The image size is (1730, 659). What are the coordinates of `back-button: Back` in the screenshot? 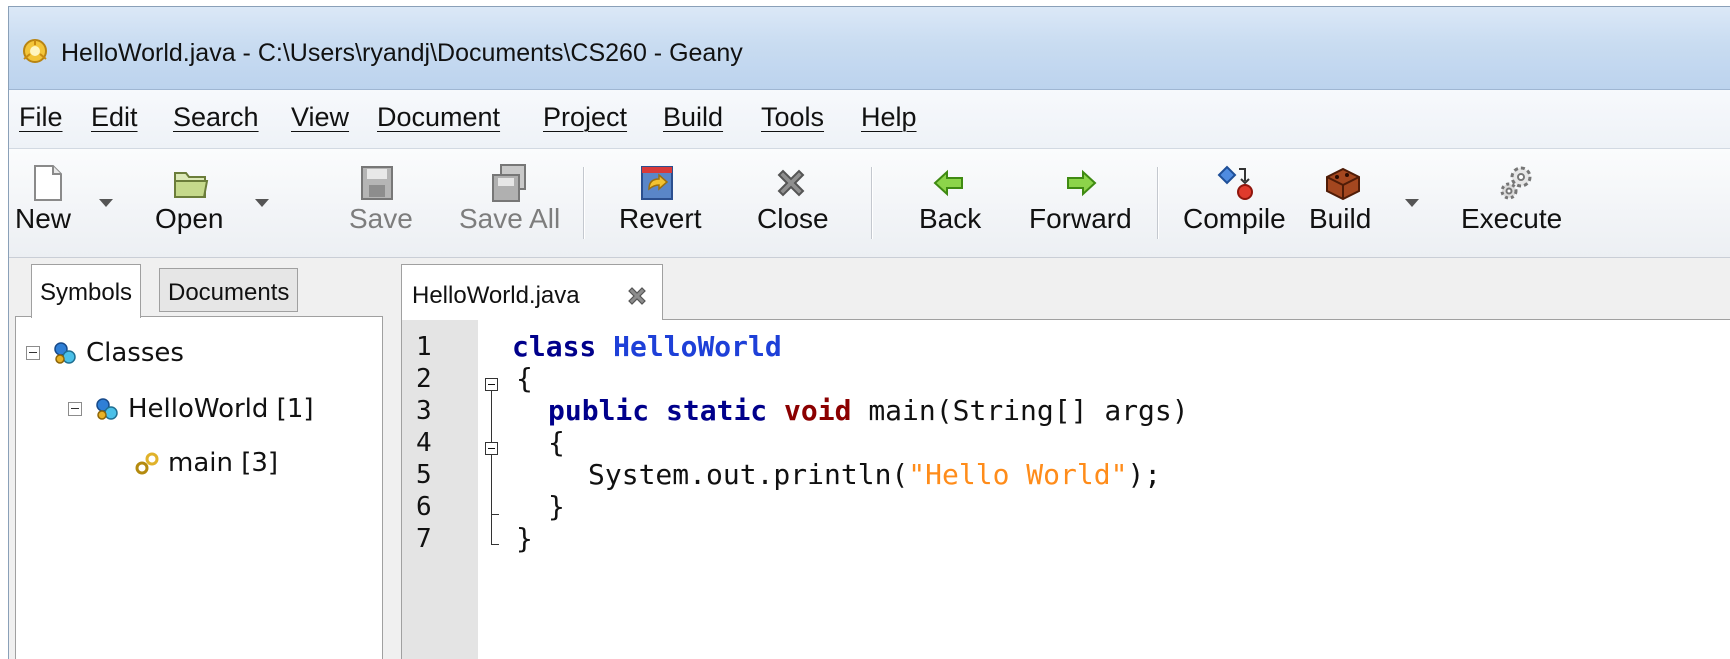 It's located at (949, 203).